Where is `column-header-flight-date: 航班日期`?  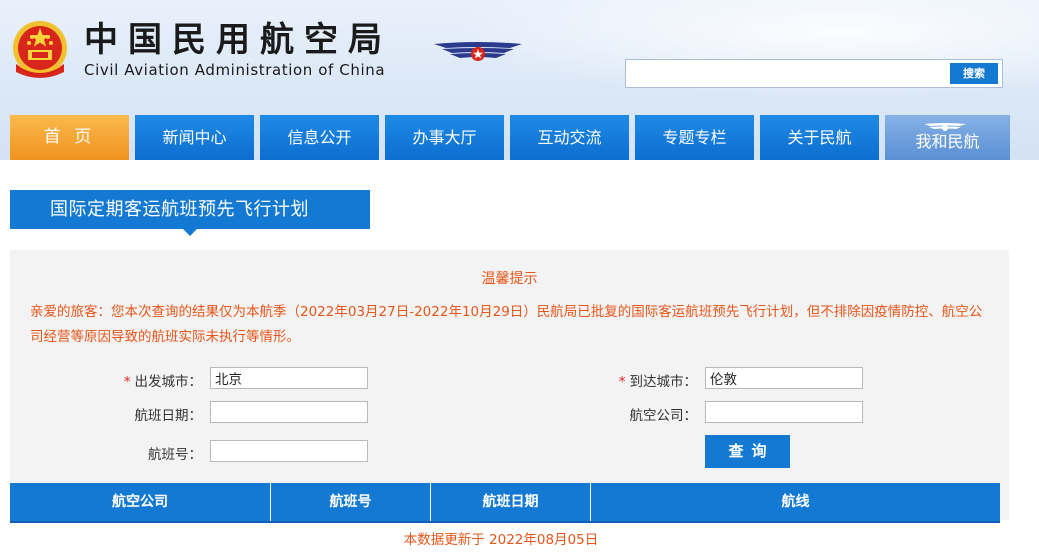
column-header-flight-date: 航班日期 is located at coordinates (511, 502).